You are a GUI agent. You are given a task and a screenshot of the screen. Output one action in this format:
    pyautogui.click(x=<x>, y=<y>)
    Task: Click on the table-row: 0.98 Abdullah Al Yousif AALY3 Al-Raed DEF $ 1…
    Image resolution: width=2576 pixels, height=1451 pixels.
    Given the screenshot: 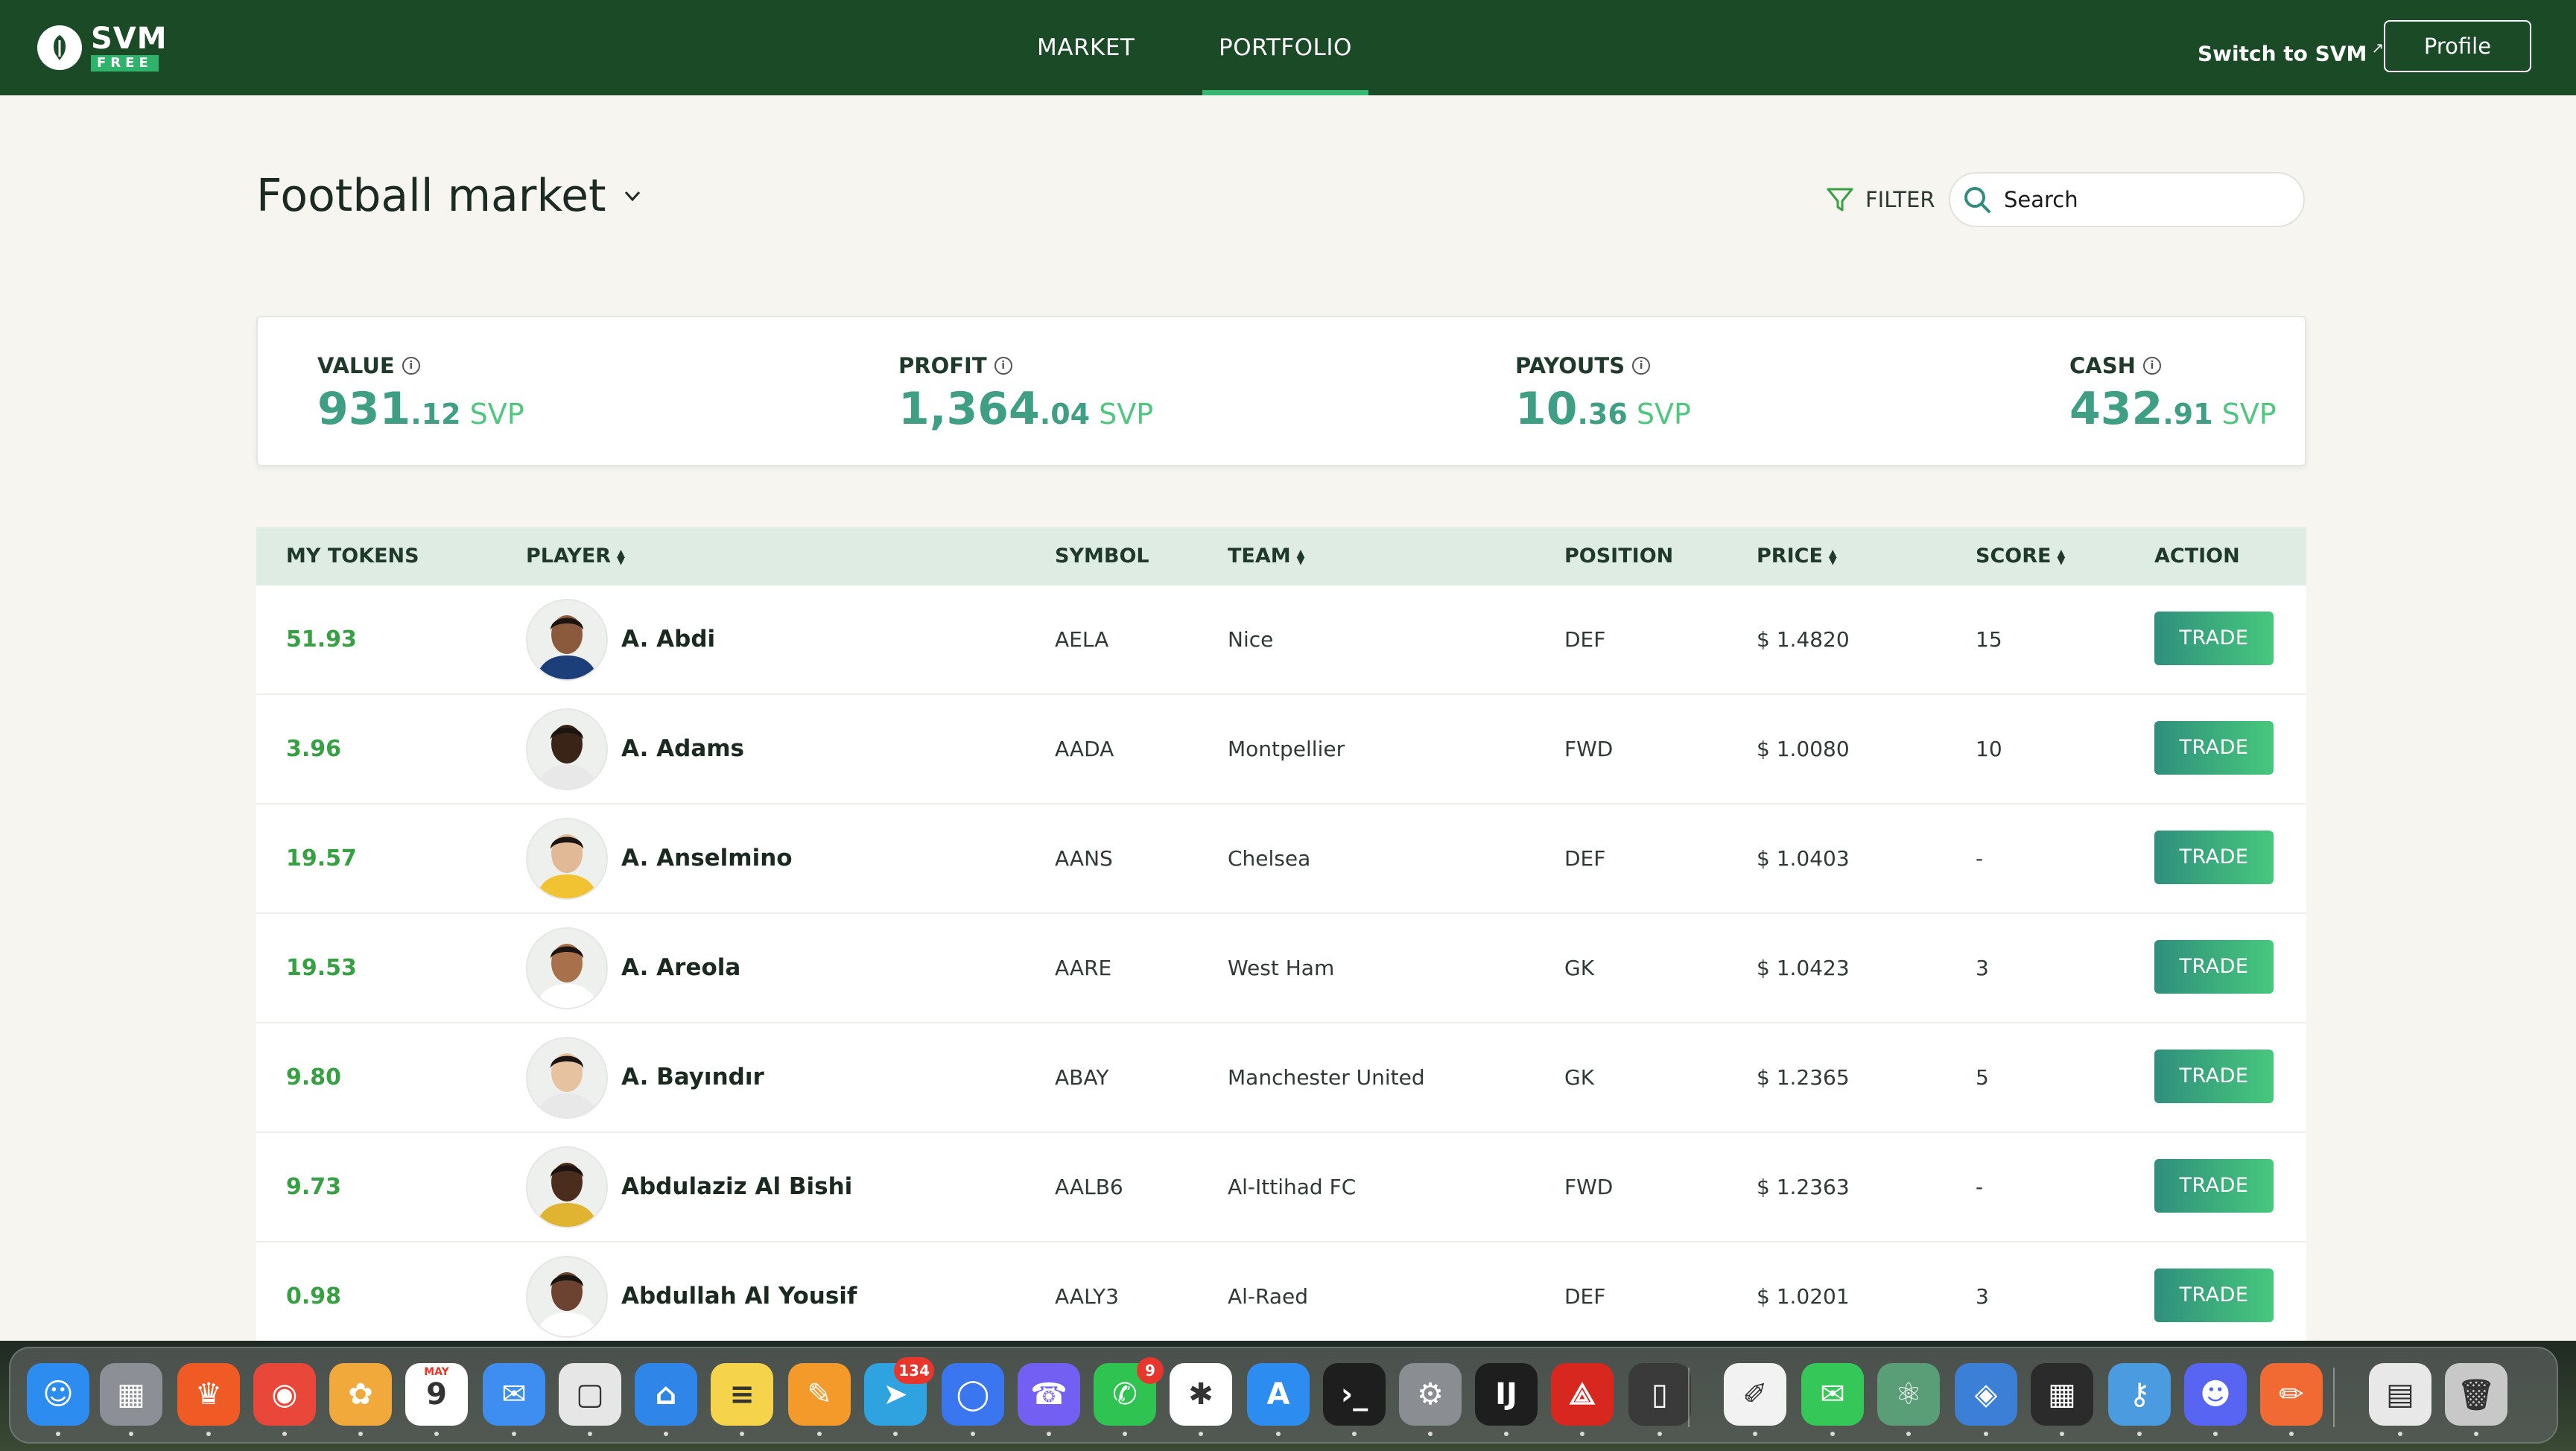 What is the action you would take?
    pyautogui.click(x=1281, y=1297)
    